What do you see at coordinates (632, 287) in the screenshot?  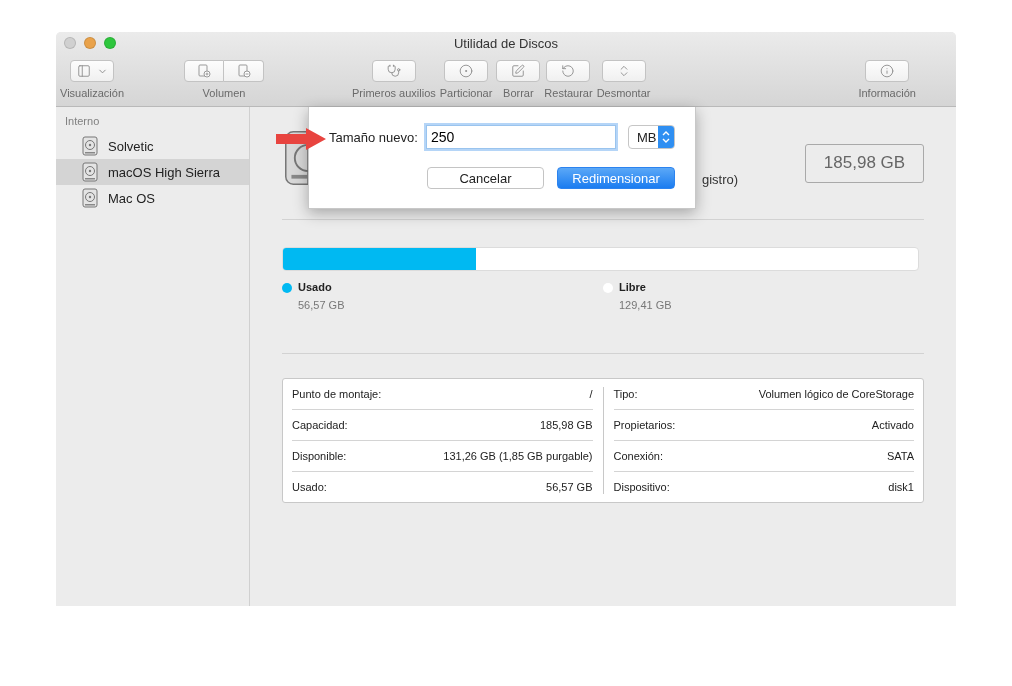 I see `legend-label: Libre` at bounding box center [632, 287].